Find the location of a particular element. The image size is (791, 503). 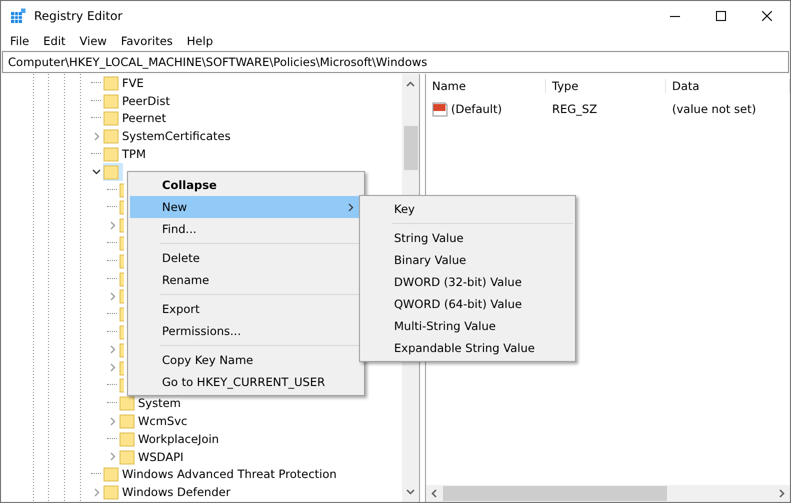

window-title: Registry Editor is located at coordinates (79, 16).